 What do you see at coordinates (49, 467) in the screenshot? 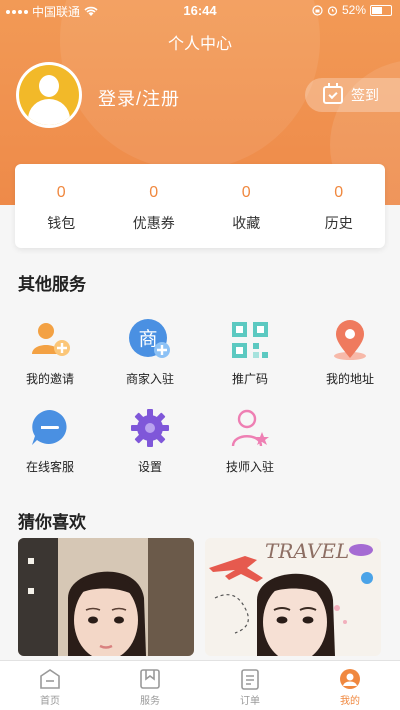
I see `service-label: 在线客服` at bounding box center [49, 467].